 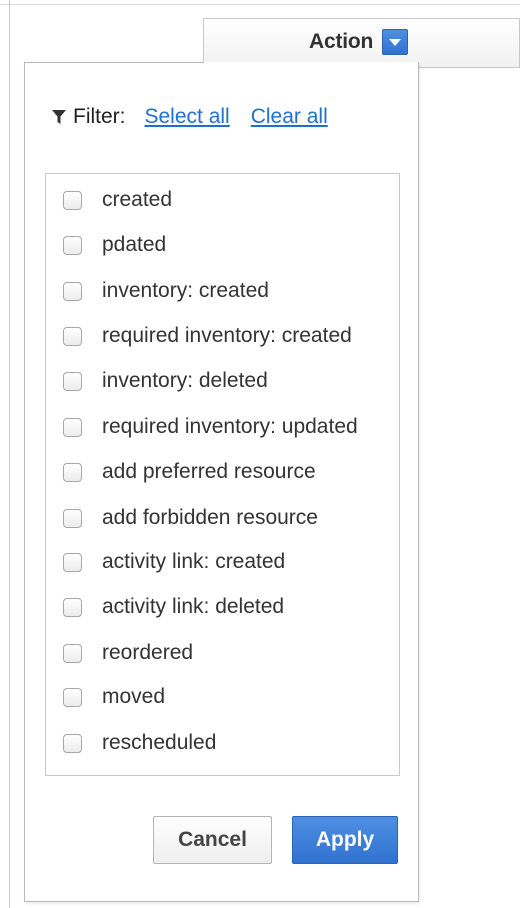 I want to click on action-column-header: Action, so click(x=361, y=43).